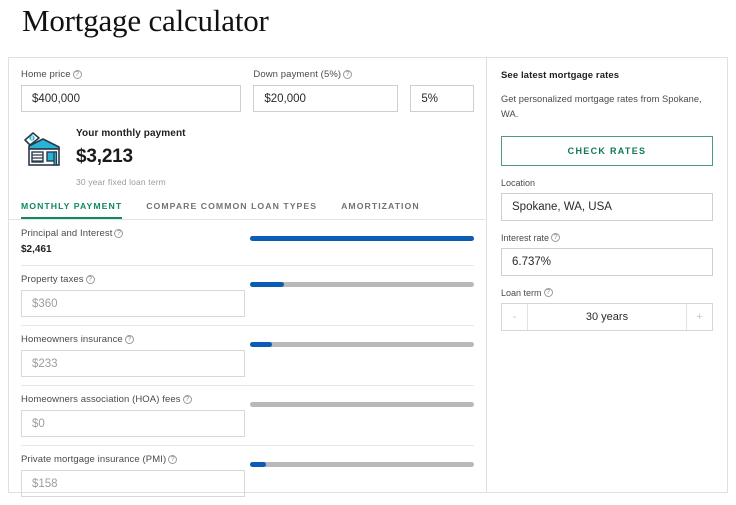 This screenshot has height=505, width=736. I want to click on summary-title: Your monthly payment, so click(131, 133).